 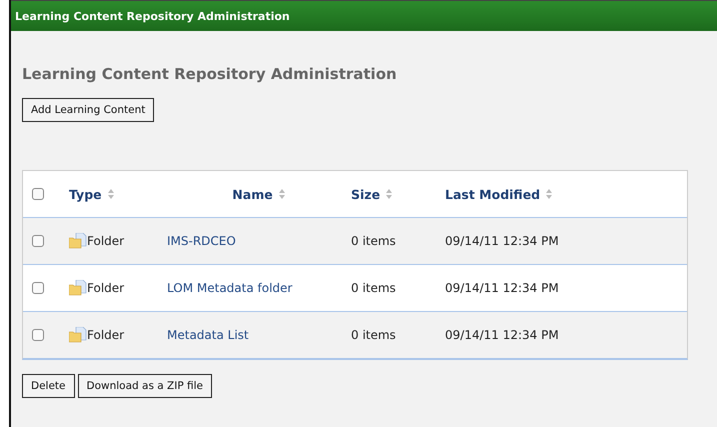 What do you see at coordinates (209, 74) in the screenshot?
I see `page-heading: Learning Content Repository Administration` at bounding box center [209, 74].